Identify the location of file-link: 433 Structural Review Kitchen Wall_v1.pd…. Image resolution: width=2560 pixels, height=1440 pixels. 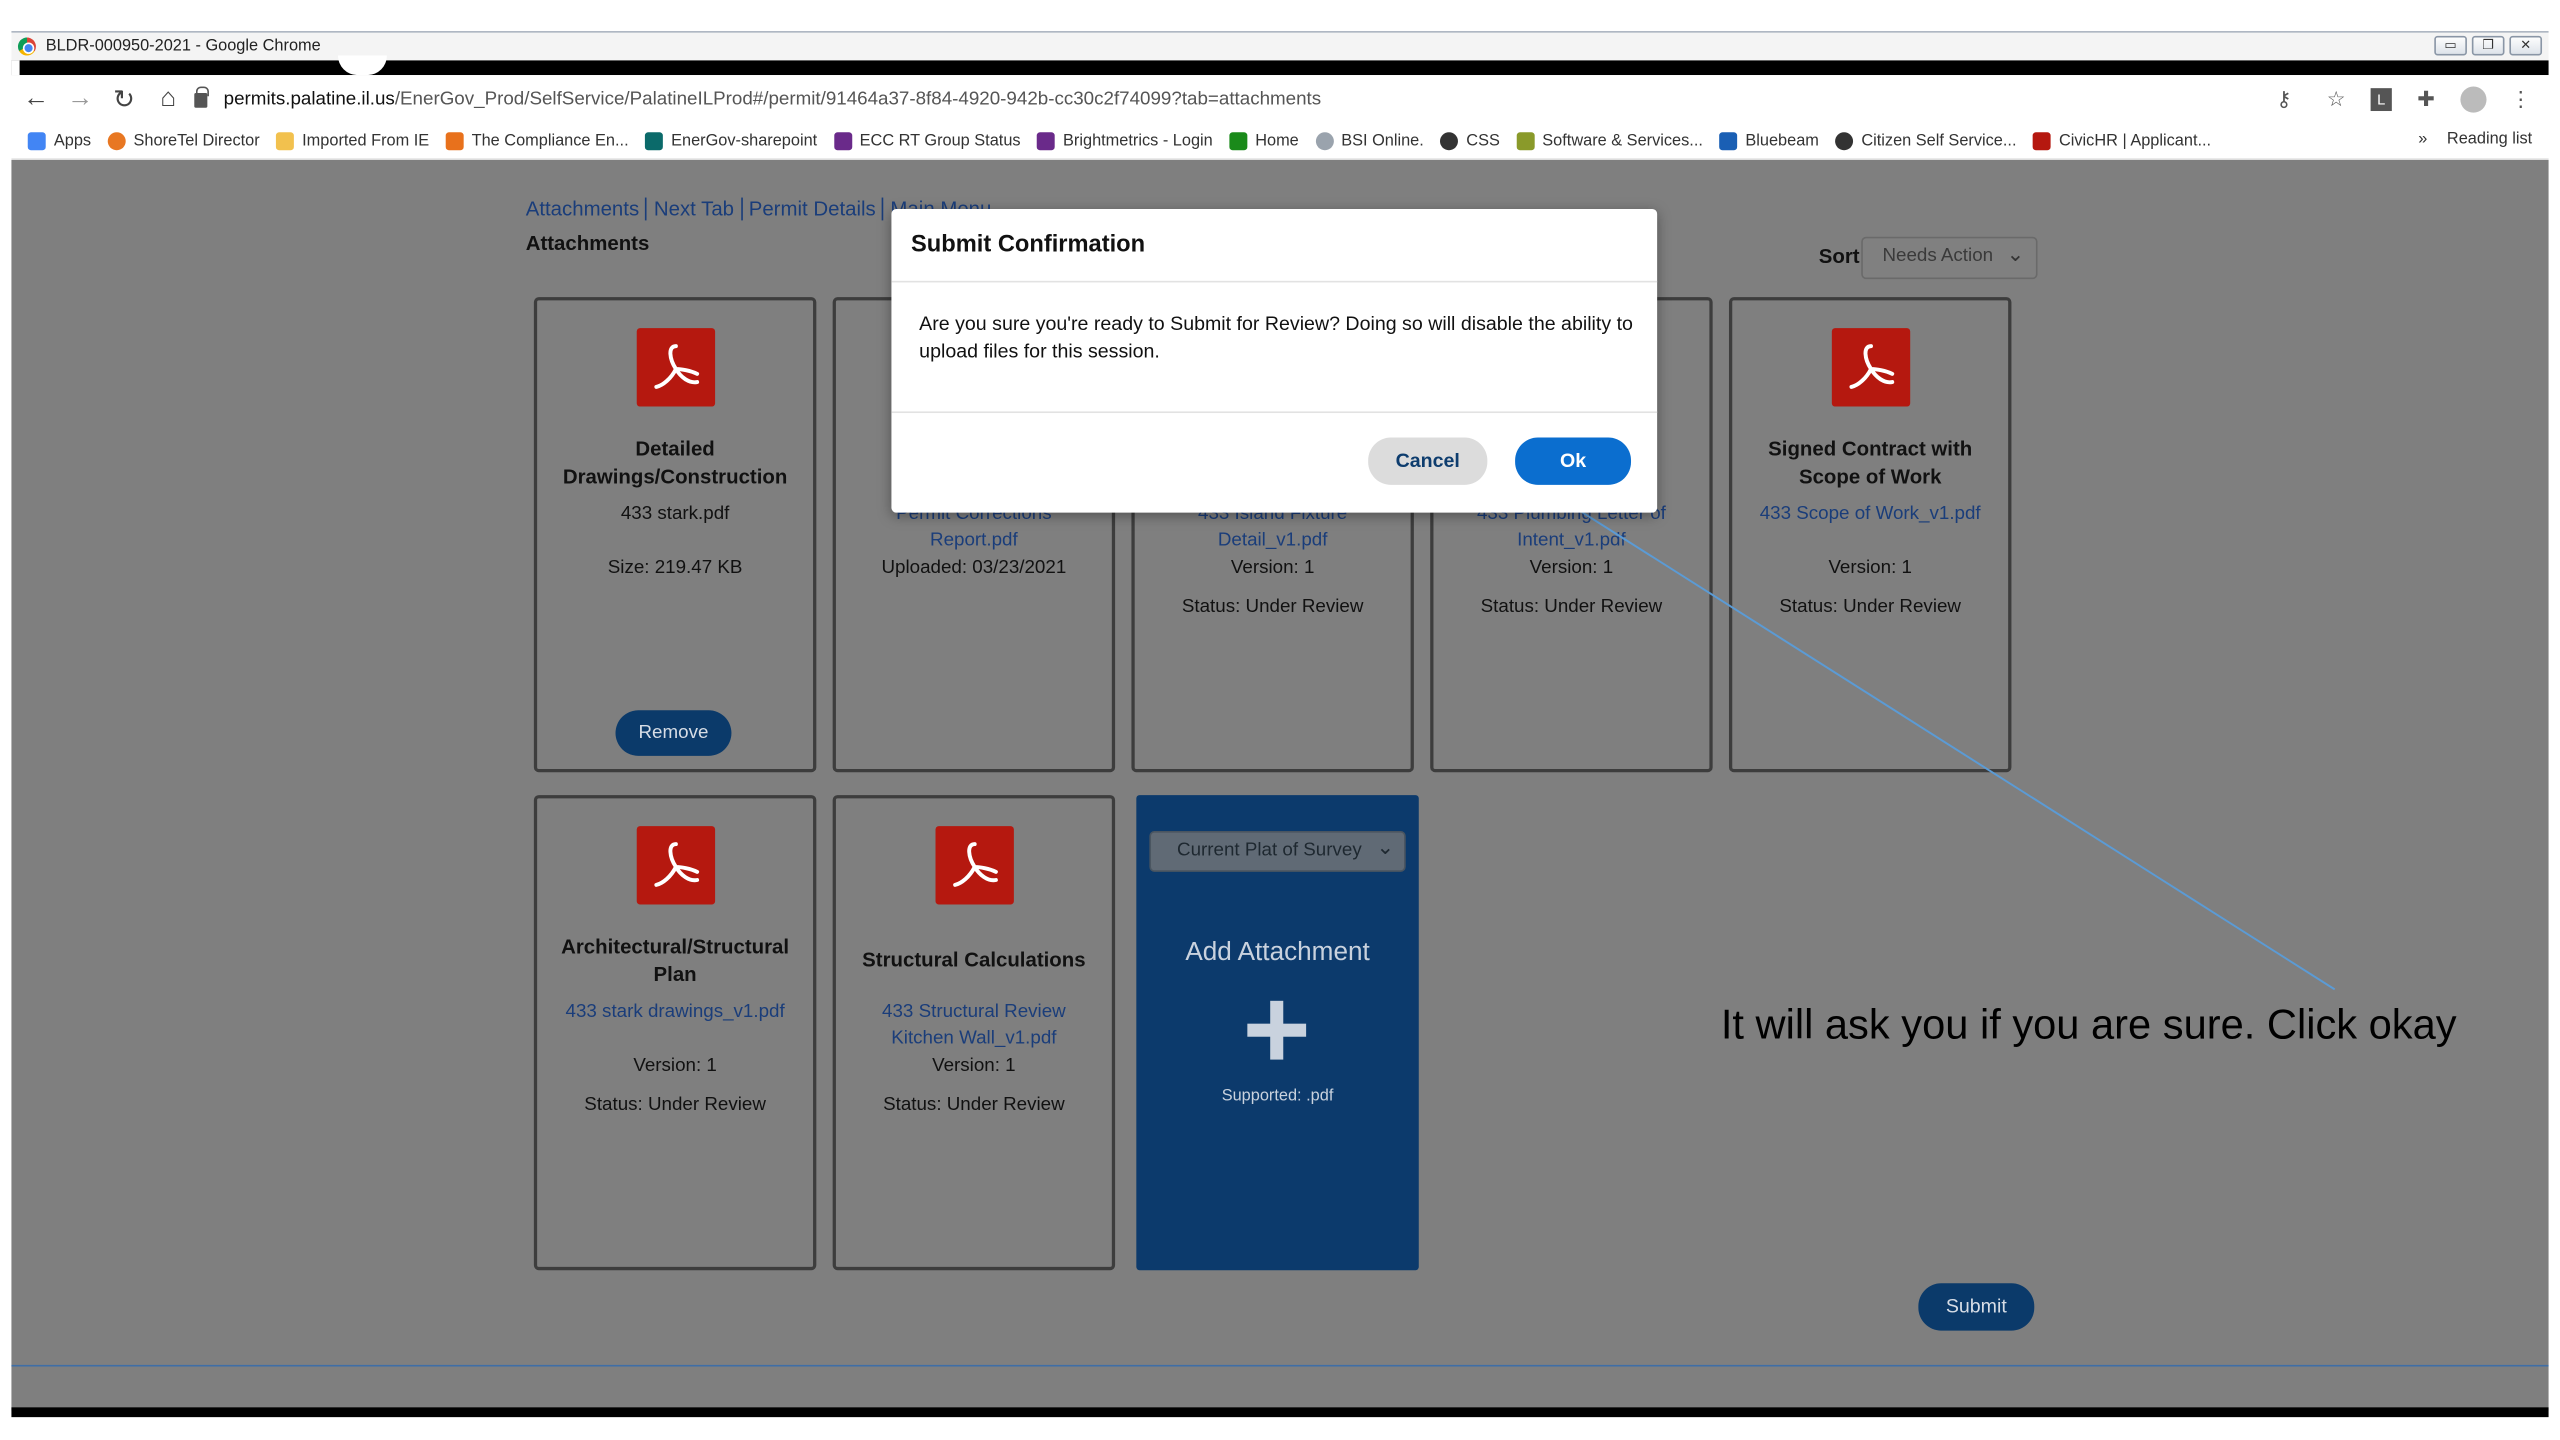
(973, 1025).